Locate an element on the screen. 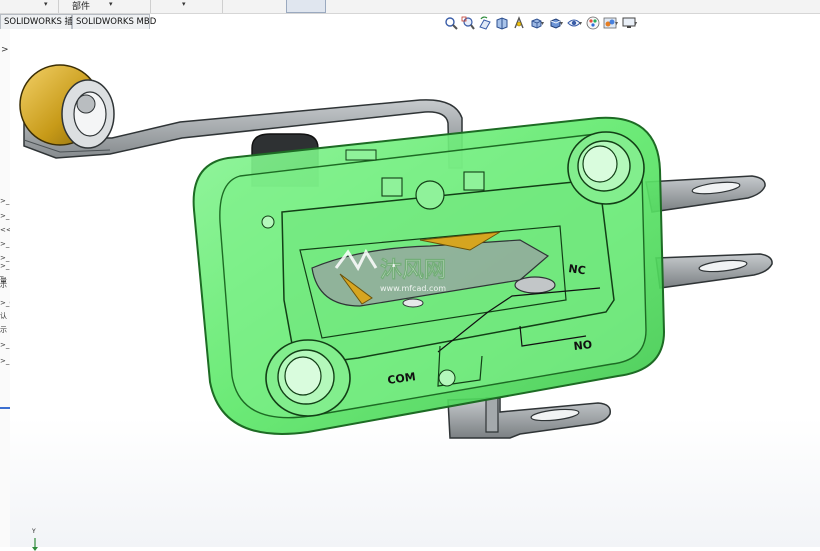 The width and height of the screenshot is (820, 551). no-label: NO is located at coordinates (583, 345).